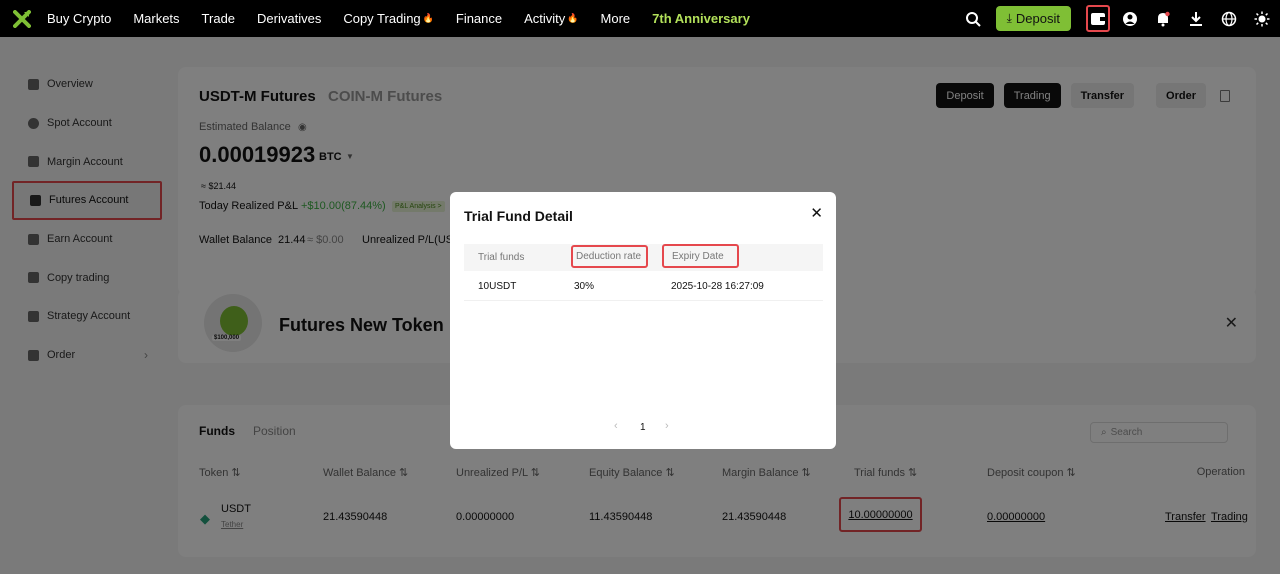  What do you see at coordinates (701, 18) in the screenshot?
I see `nav-anniversary: 7th Anniversary` at bounding box center [701, 18].